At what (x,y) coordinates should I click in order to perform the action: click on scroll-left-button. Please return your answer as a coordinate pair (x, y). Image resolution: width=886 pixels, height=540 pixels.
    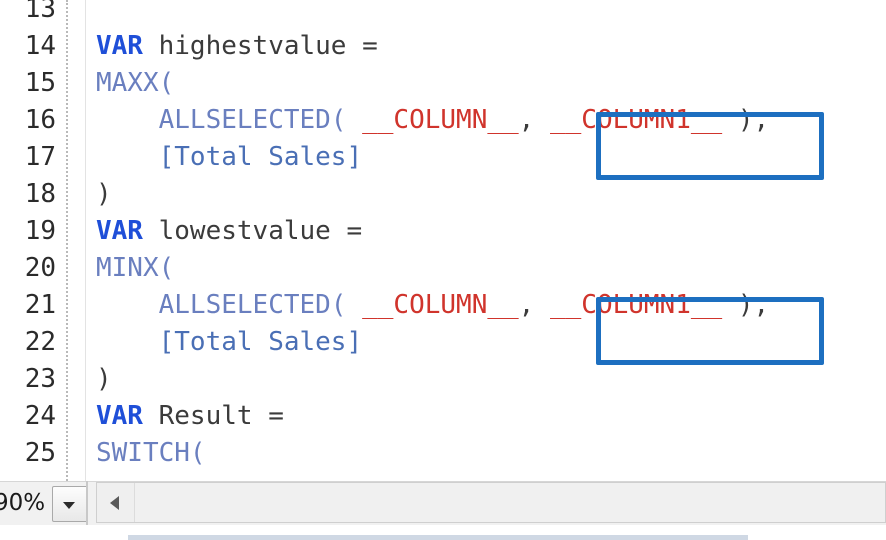
    Looking at the image, I should click on (116, 502).